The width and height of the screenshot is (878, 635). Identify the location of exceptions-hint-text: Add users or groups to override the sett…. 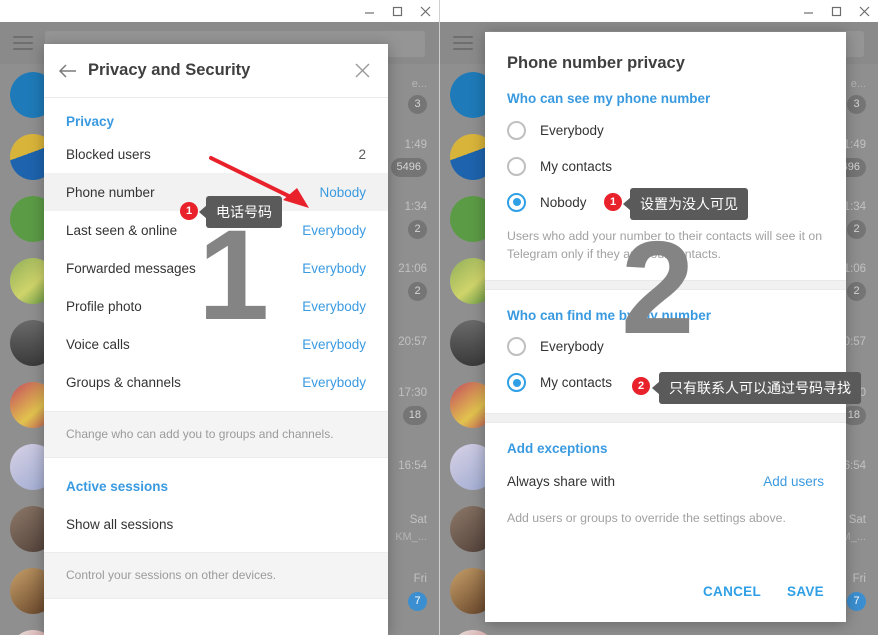
(646, 517).